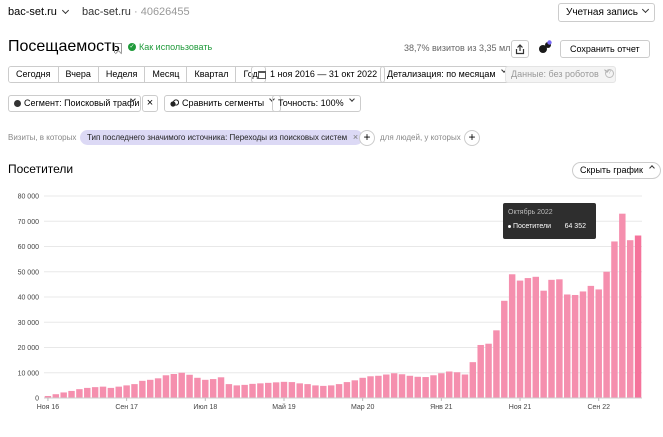 The width and height of the screenshot is (663, 437). What do you see at coordinates (560, 74) in the screenshot?
I see `data-filter-dropdown: Данные: без роботов` at bounding box center [560, 74].